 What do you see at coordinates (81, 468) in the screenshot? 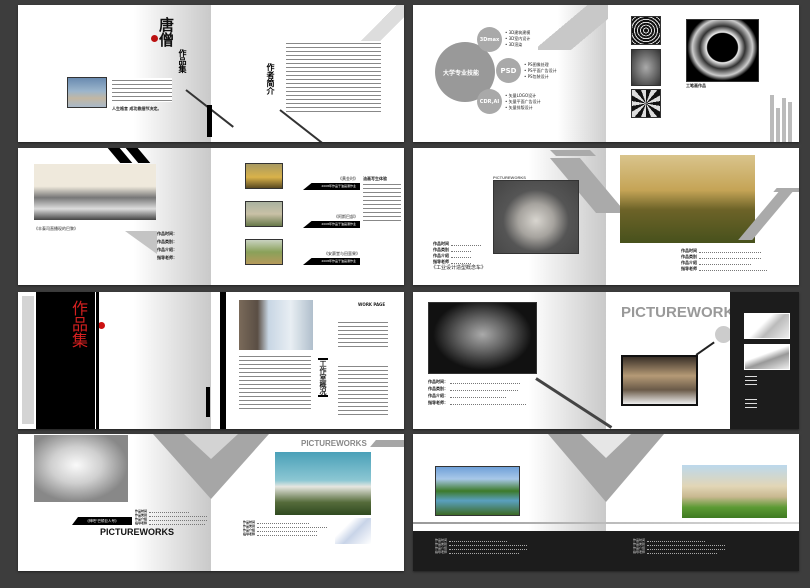
I see `vehicle-render-image` at bounding box center [81, 468].